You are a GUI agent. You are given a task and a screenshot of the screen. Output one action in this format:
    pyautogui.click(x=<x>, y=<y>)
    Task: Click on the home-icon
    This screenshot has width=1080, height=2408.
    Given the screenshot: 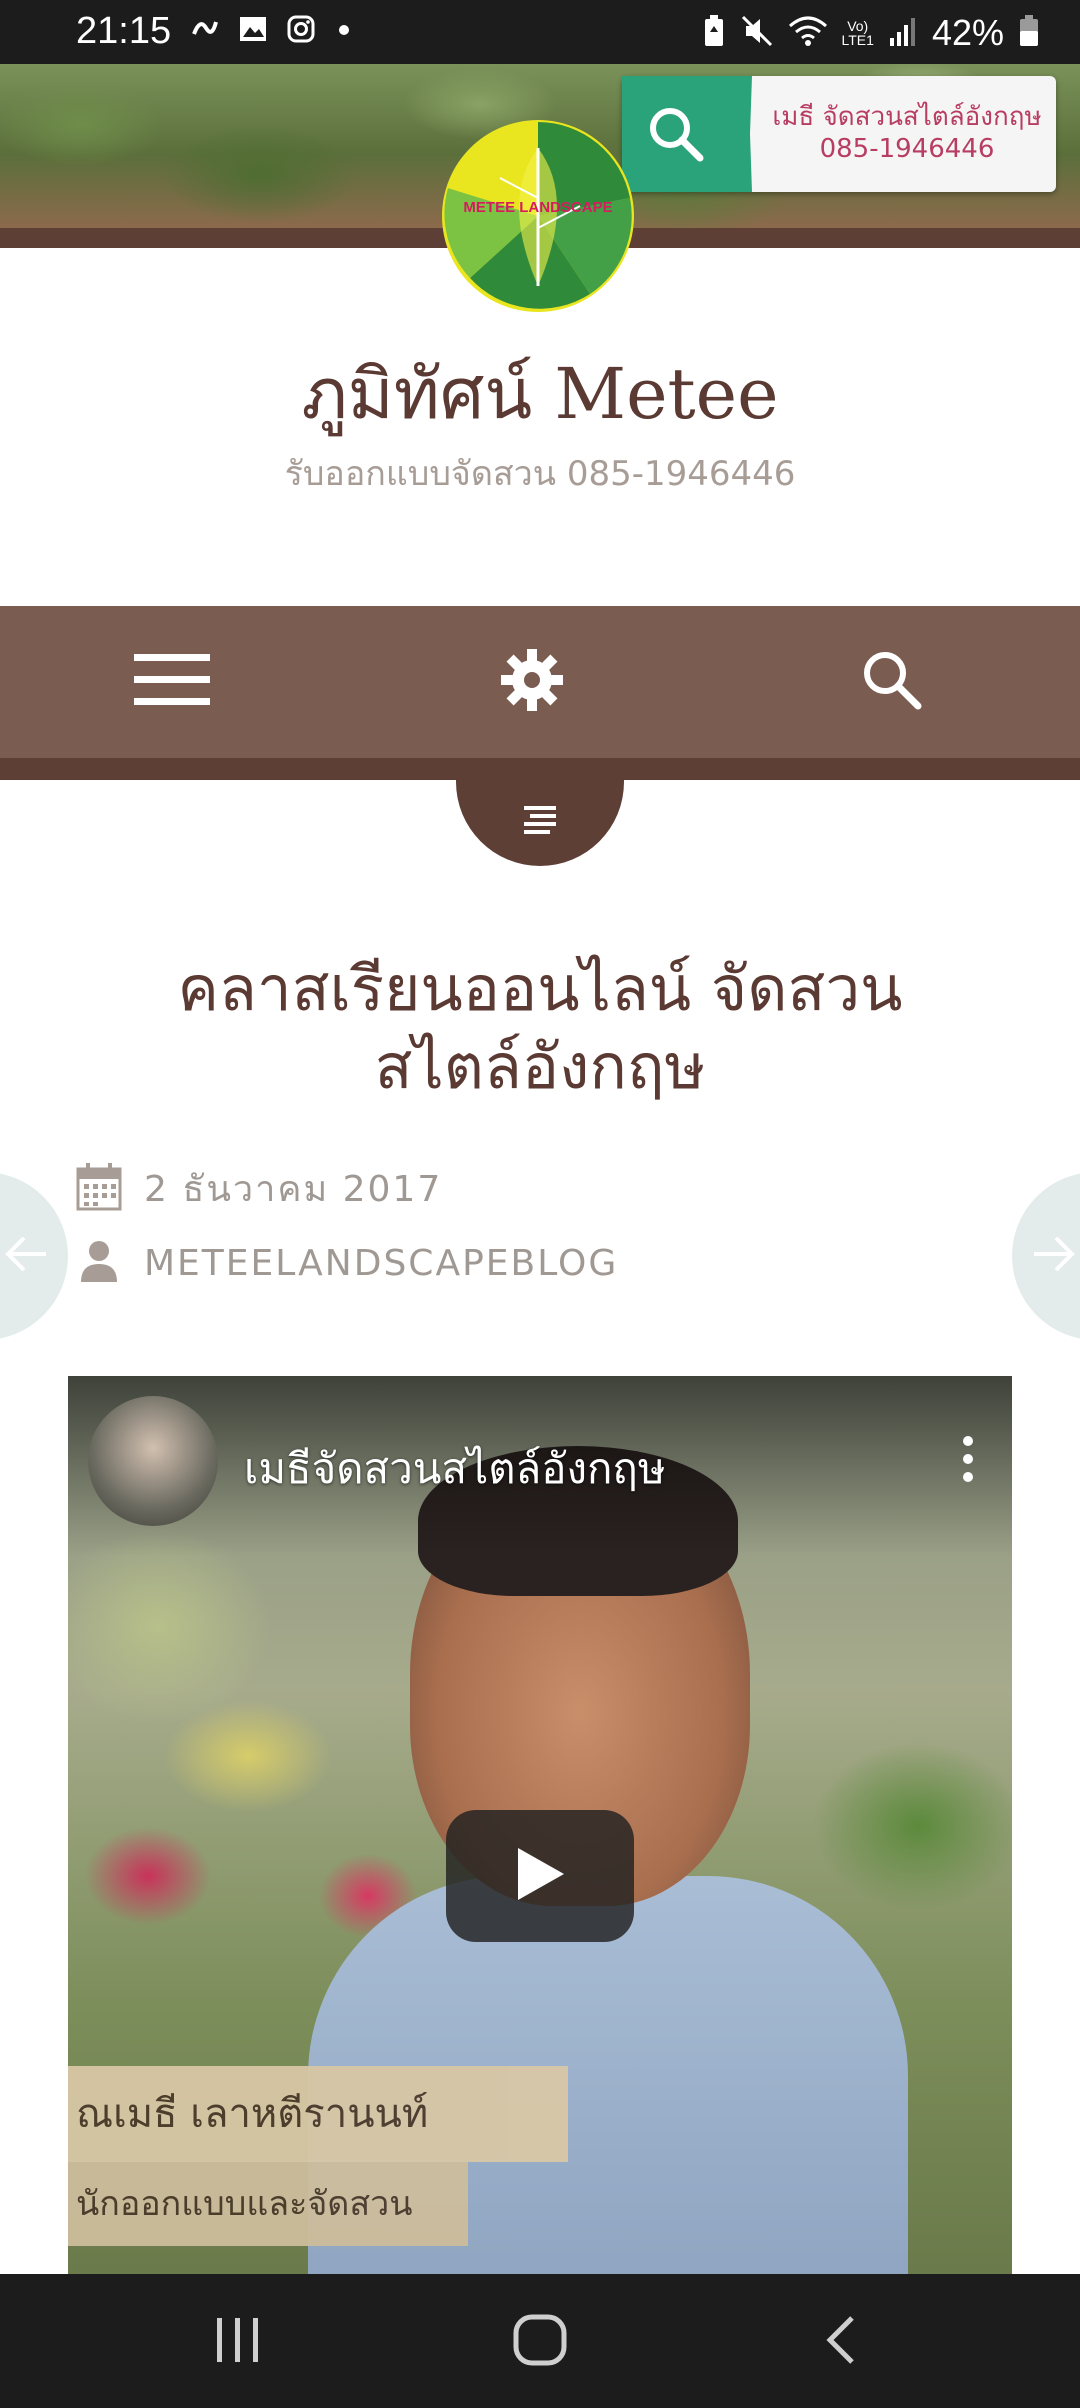 What is the action you would take?
    pyautogui.click(x=540, y=2342)
    